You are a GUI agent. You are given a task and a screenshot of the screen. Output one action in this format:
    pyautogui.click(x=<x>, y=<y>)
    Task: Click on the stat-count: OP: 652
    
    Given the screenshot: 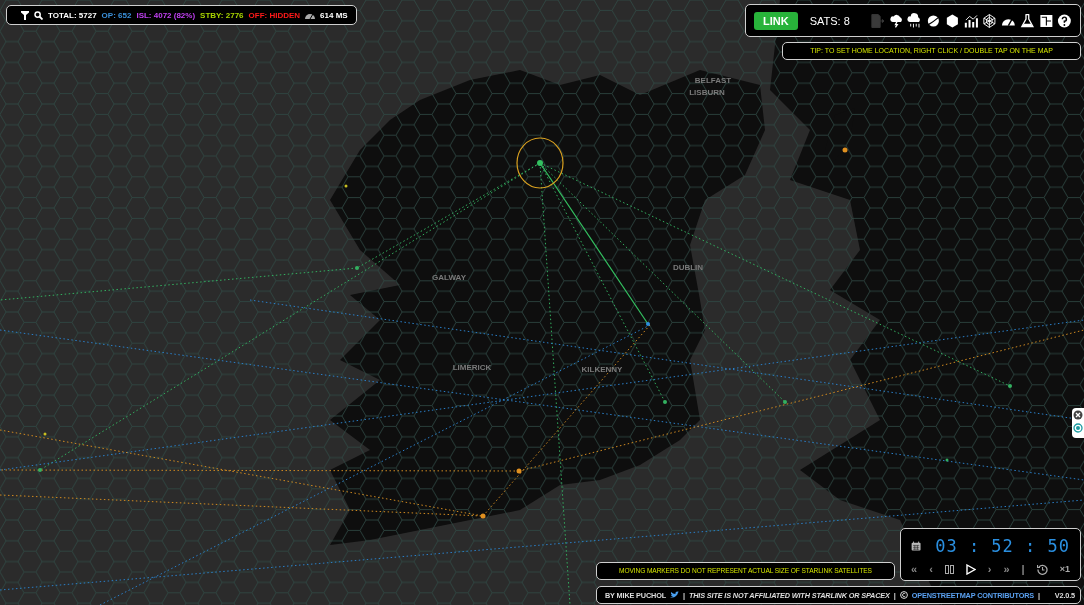 What is the action you would take?
    pyautogui.click(x=116, y=15)
    